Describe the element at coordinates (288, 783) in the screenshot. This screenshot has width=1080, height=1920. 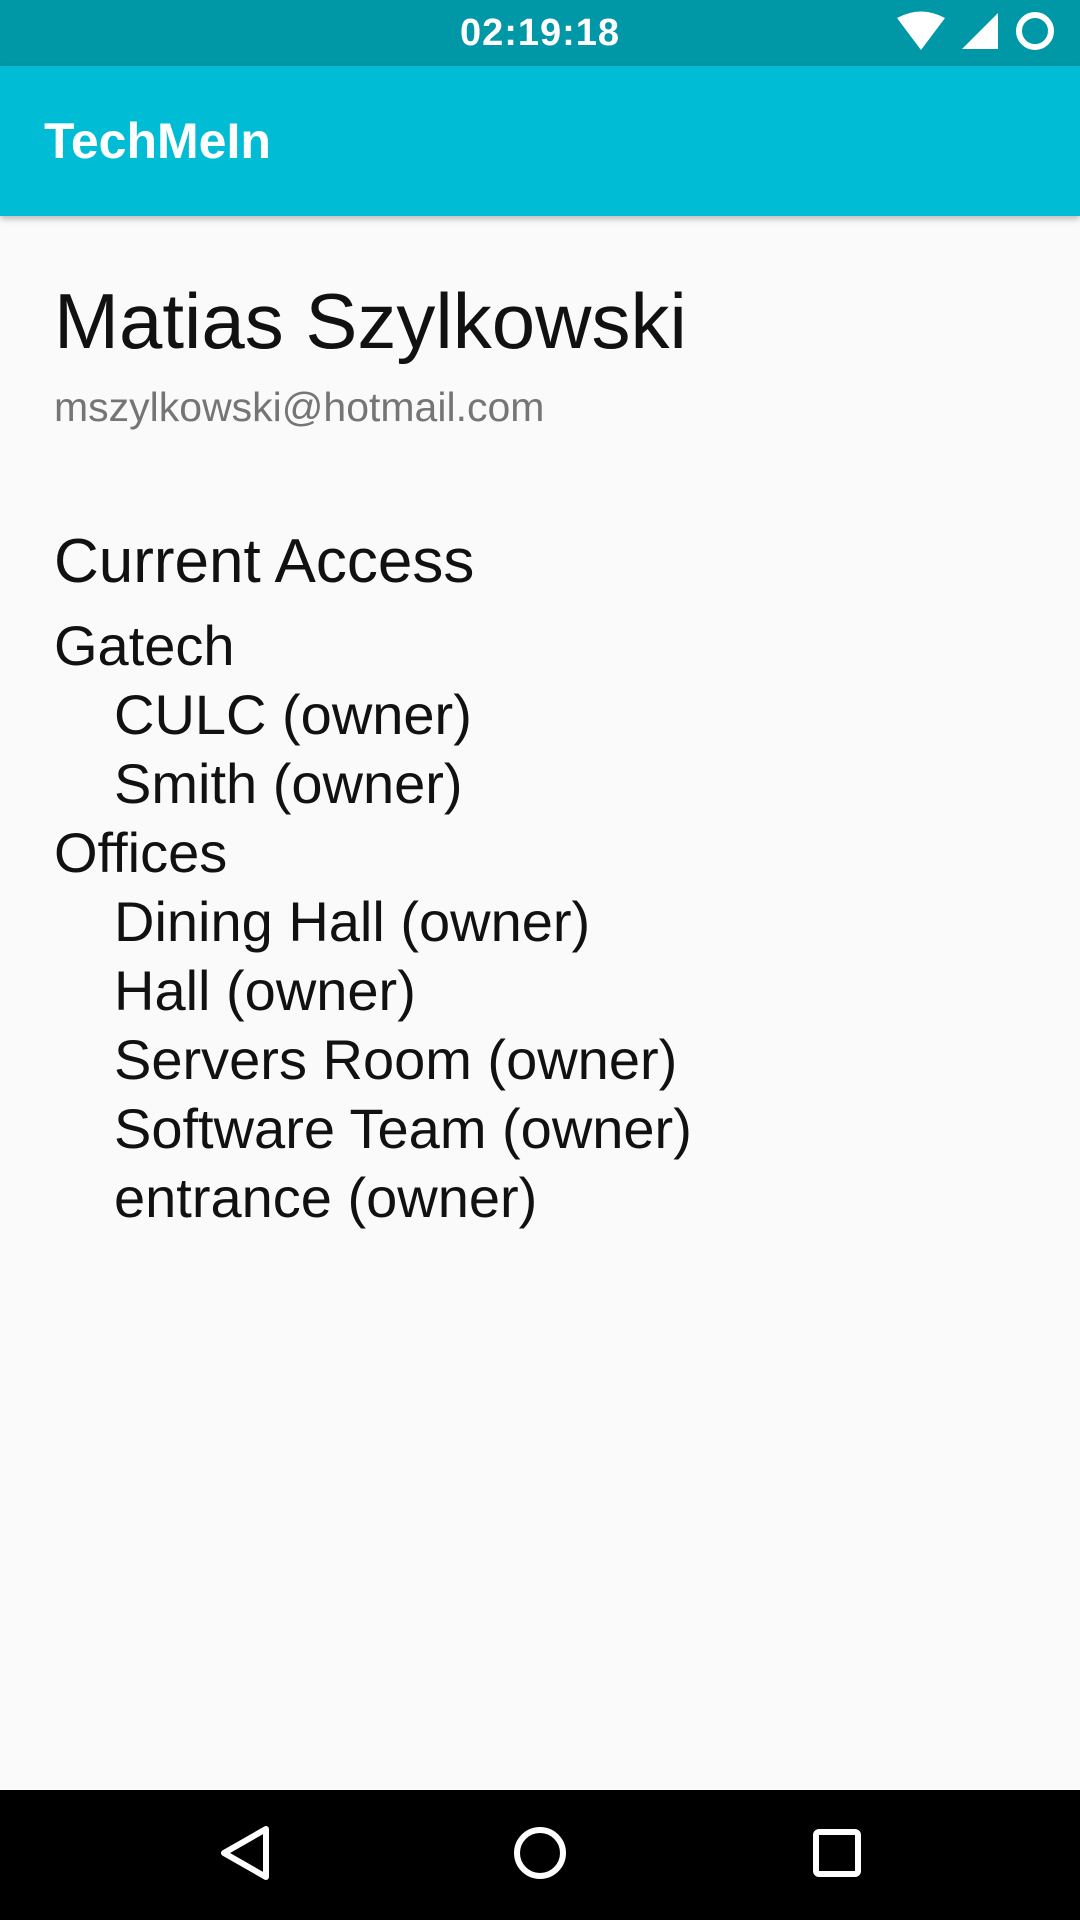
I see `access-room-item: Smith (owner)` at that location.